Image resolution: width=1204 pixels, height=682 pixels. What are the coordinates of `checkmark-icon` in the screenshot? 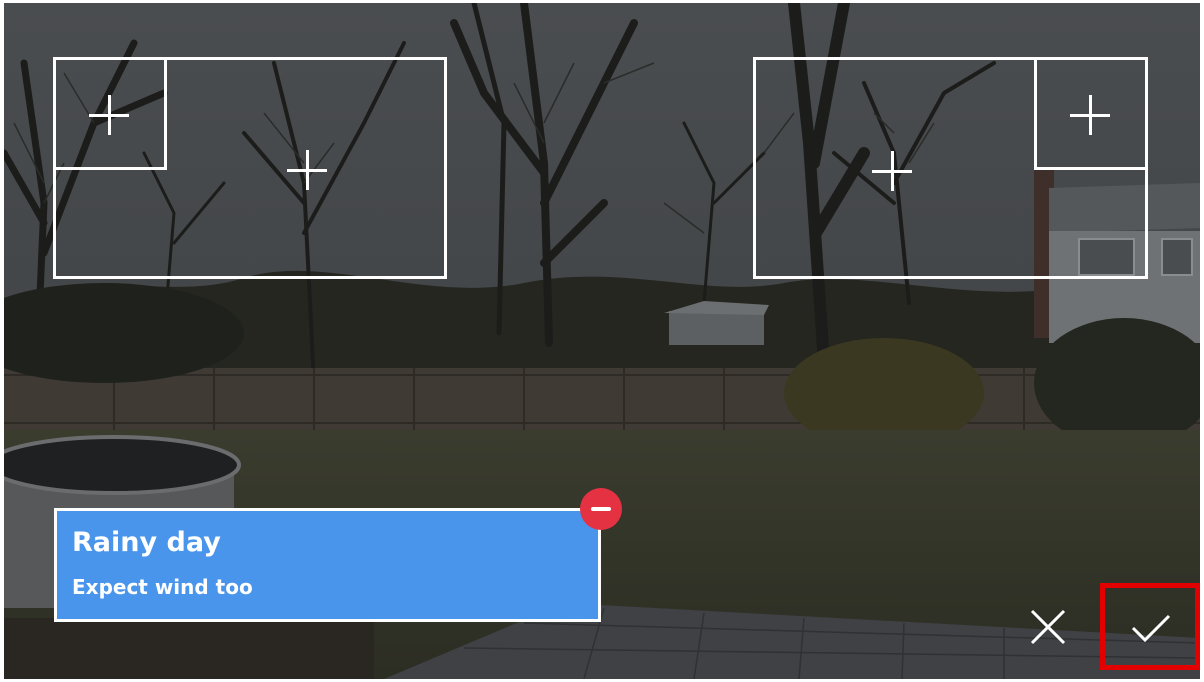 It's located at (1151, 628).